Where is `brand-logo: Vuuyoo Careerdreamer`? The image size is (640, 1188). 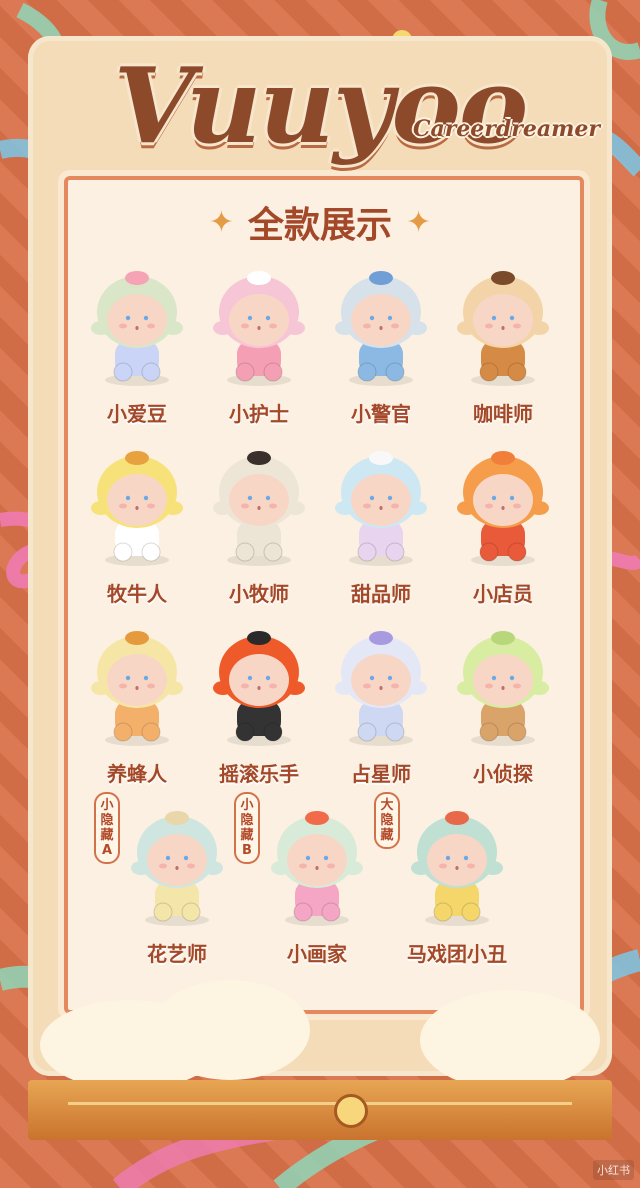
brand-logo: Vuuyoo Careerdreamer is located at coordinates (320, 114).